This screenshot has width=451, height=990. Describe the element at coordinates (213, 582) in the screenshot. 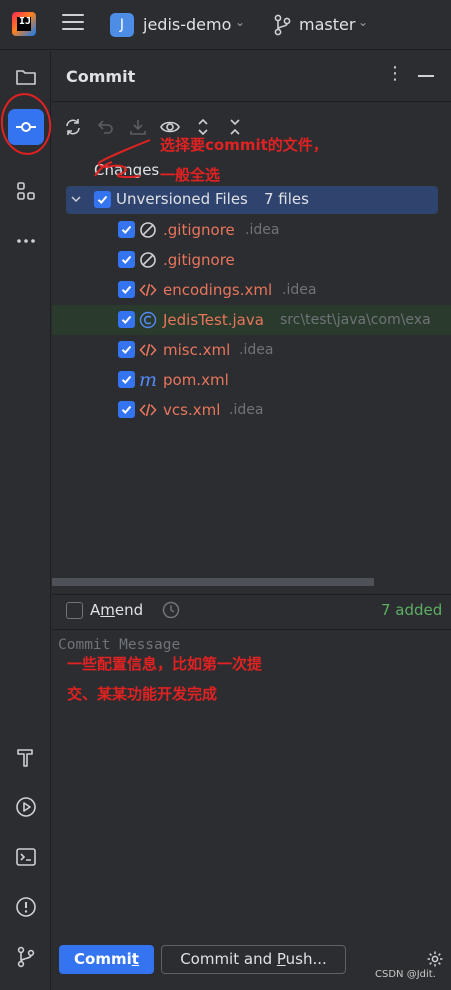

I see `horizontal-scrollbar` at that location.